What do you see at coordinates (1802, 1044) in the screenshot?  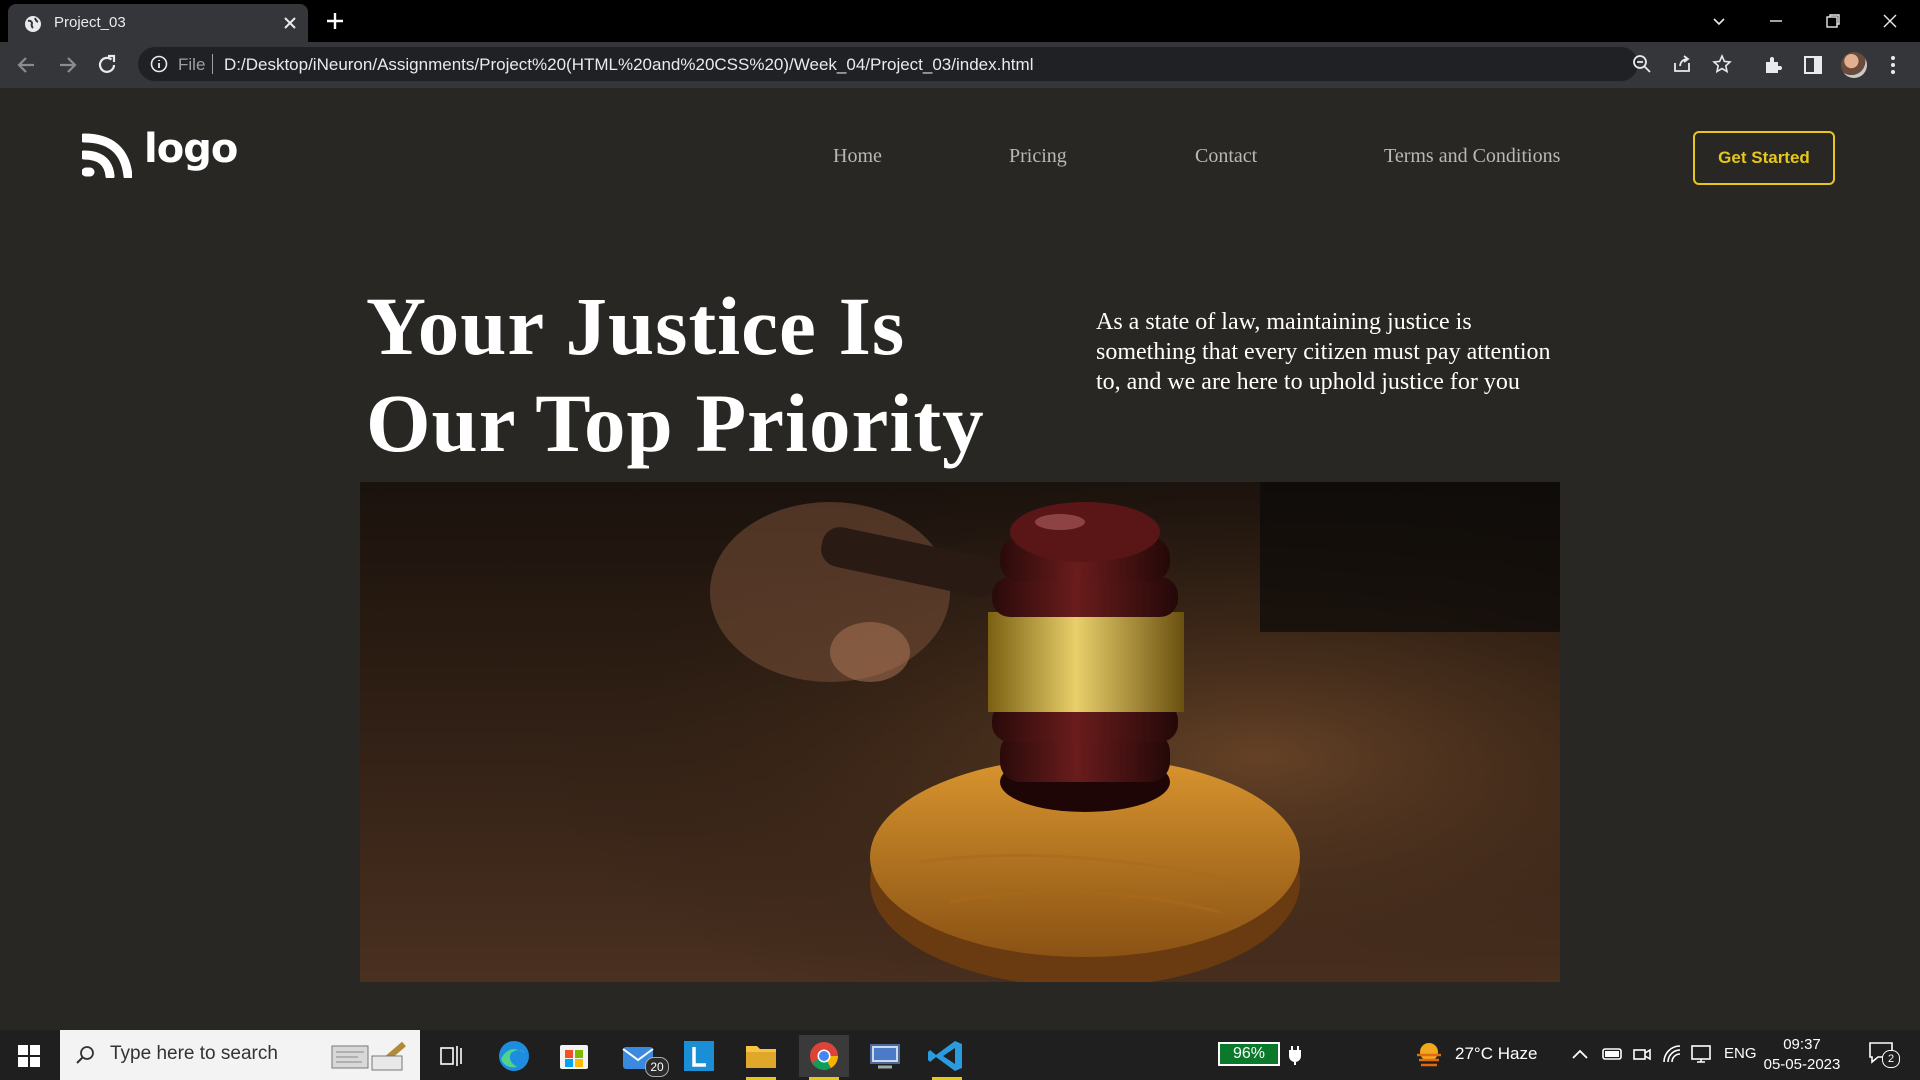 I see `clock-time: 09:37` at bounding box center [1802, 1044].